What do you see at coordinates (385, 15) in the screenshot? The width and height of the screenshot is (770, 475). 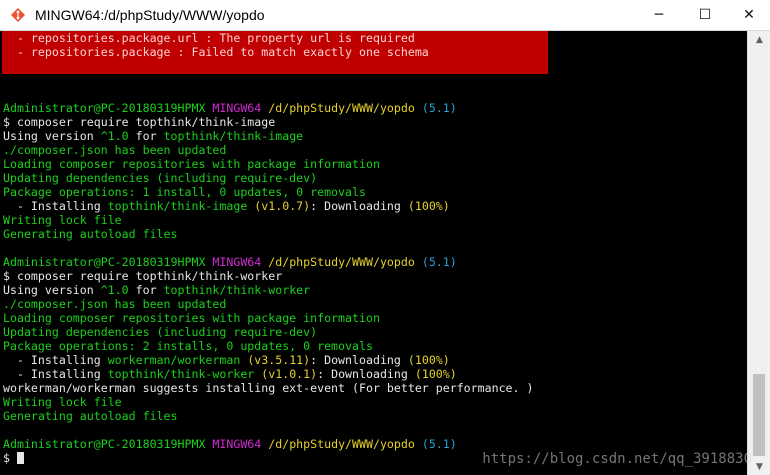 I see `title-bar: MINGW64:/d/phpStudy/WWW/yopdo ─ ☐ ✕` at bounding box center [385, 15].